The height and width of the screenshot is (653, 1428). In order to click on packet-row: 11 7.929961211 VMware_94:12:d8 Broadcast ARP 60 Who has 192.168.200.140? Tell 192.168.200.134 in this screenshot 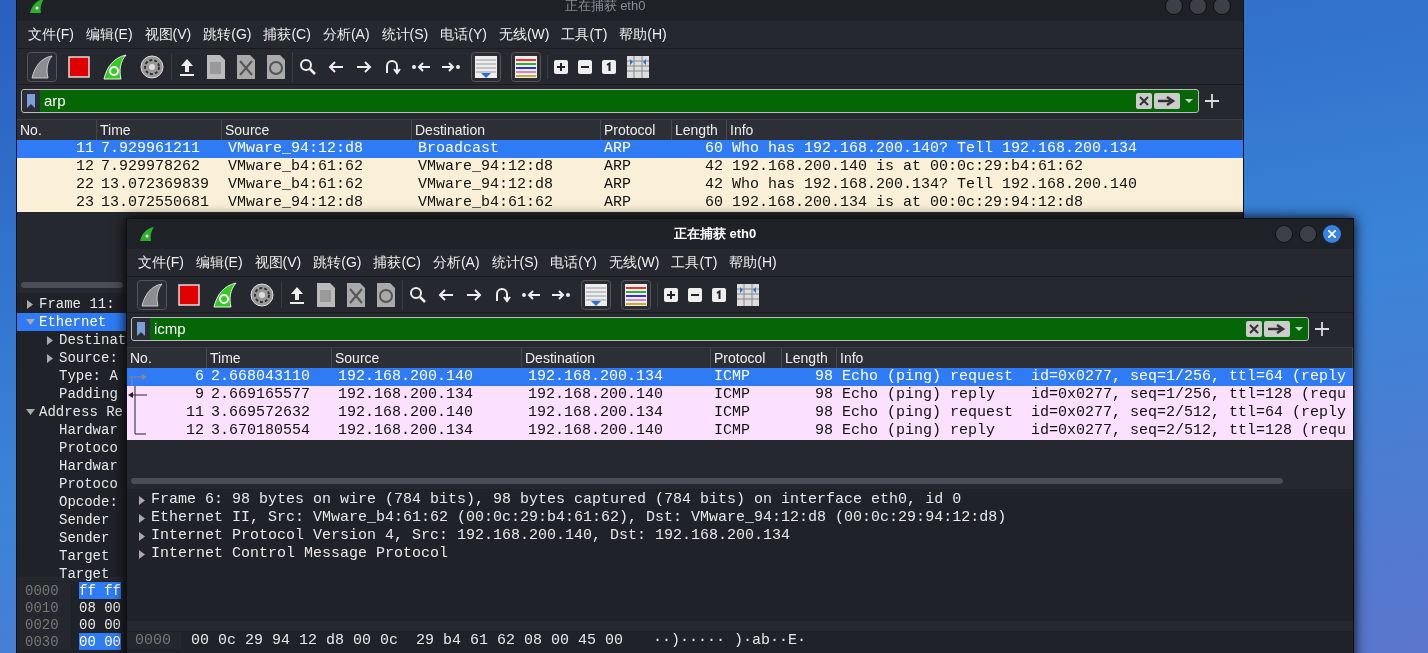, I will do `click(630, 149)`.